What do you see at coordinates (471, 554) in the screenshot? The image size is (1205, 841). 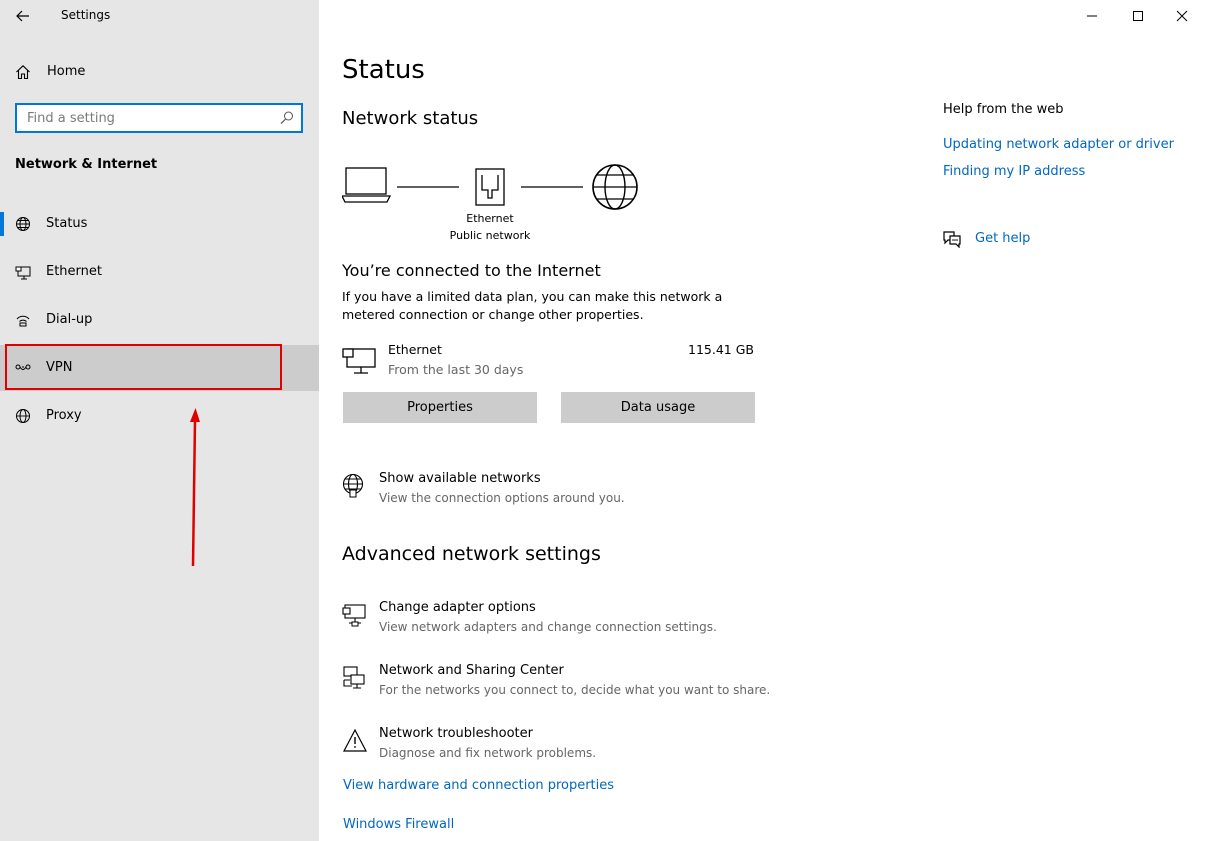 I see `advanced-network-header: Advanced network settings` at bounding box center [471, 554].